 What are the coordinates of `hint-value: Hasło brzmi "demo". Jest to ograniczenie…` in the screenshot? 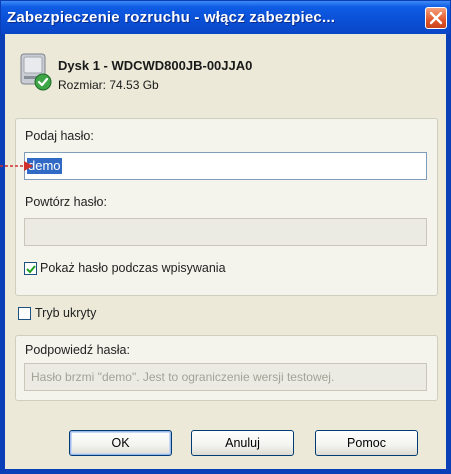 It's located at (183, 377).